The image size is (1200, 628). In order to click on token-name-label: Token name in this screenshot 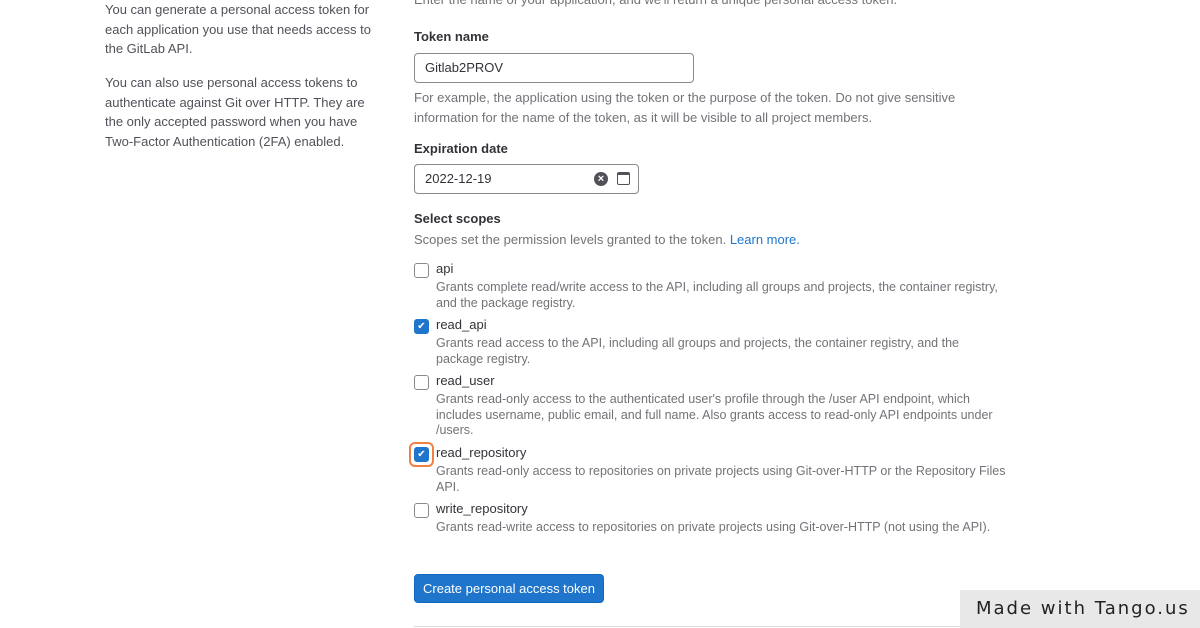, I will do `click(451, 36)`.